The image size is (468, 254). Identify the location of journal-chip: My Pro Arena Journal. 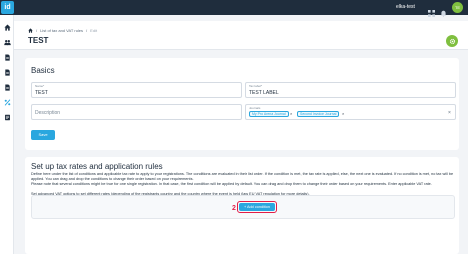
(269, 114).